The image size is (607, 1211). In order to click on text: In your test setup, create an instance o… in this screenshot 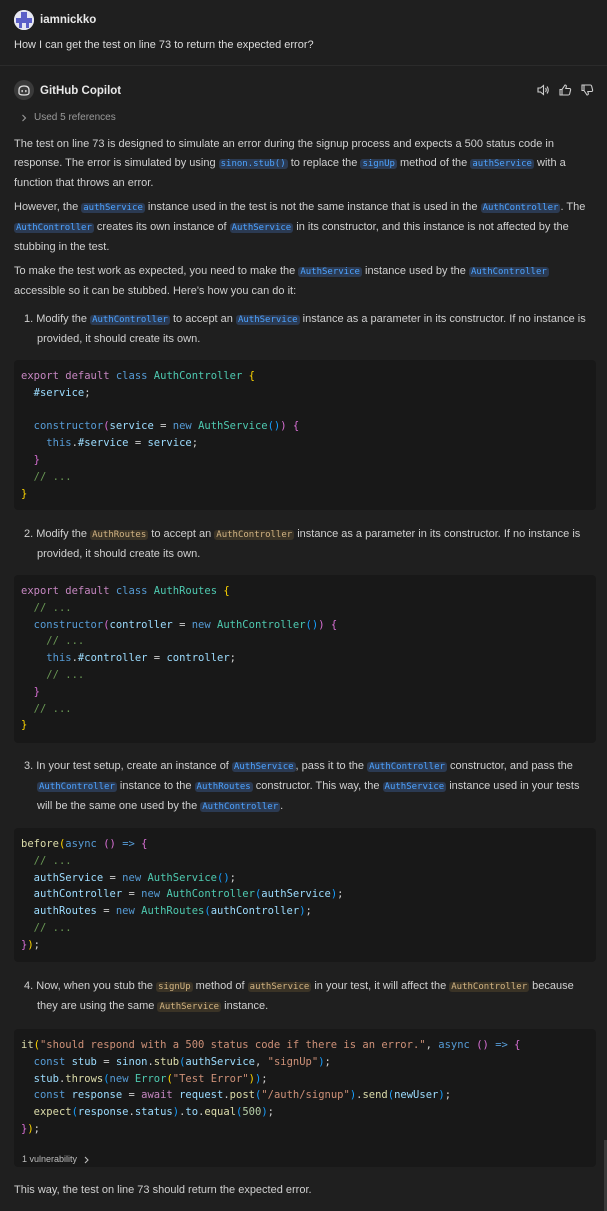, I will do `click(134, 766)`.